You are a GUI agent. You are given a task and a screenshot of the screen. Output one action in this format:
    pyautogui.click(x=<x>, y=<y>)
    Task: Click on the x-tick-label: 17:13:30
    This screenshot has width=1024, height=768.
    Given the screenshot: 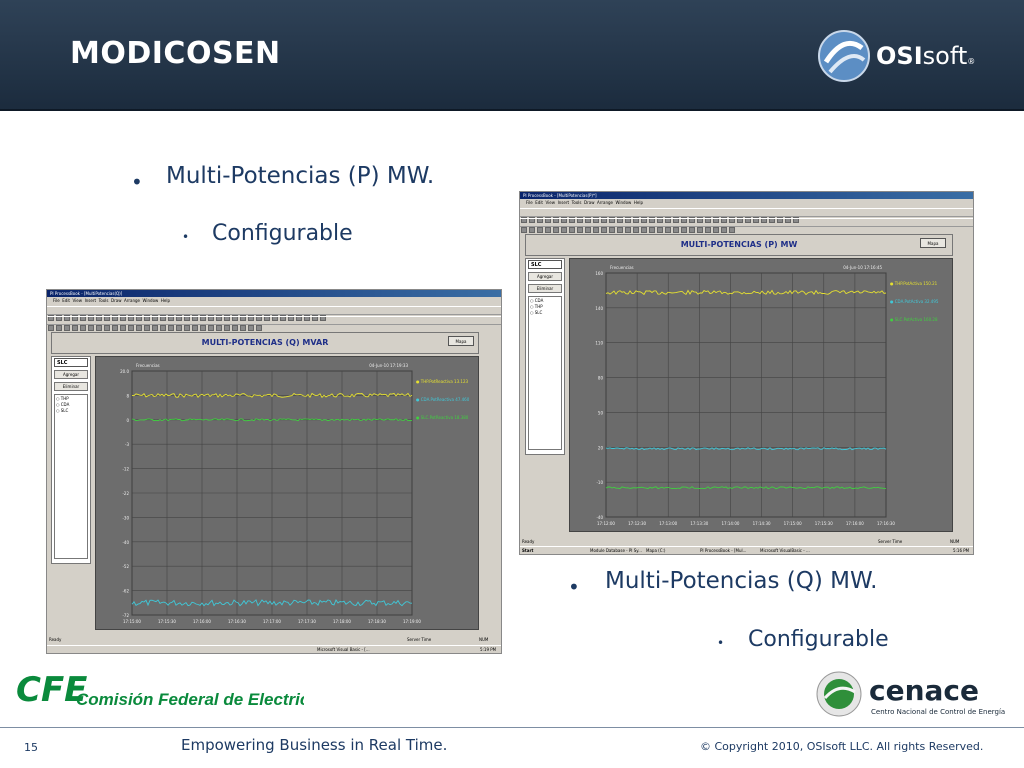 What is the action you would take?
    pyautogui.click(x=699, y=523)
    